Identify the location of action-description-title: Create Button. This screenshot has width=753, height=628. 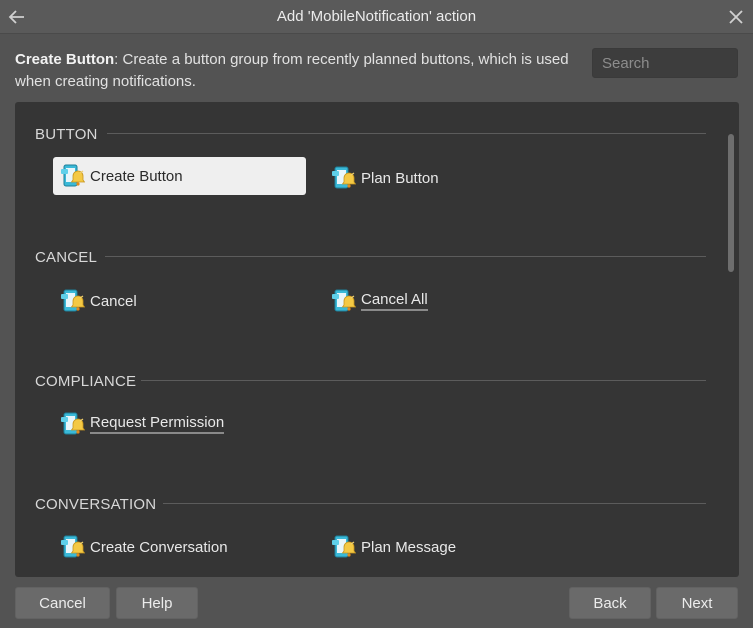
(65, 59).